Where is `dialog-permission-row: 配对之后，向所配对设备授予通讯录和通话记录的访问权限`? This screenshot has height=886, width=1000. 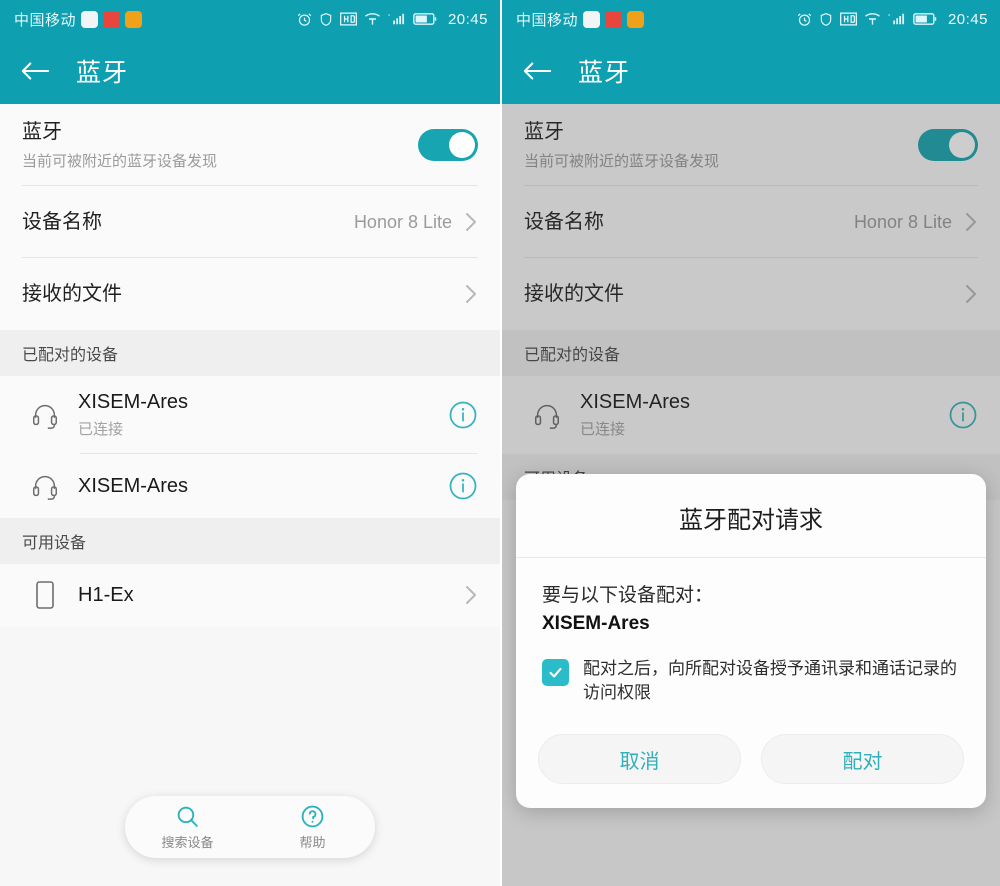 dialog-permission-row: 配对之后，向所配对设备授予通讯录和通话记录的访问权限 is located at coordinates (751, 681).